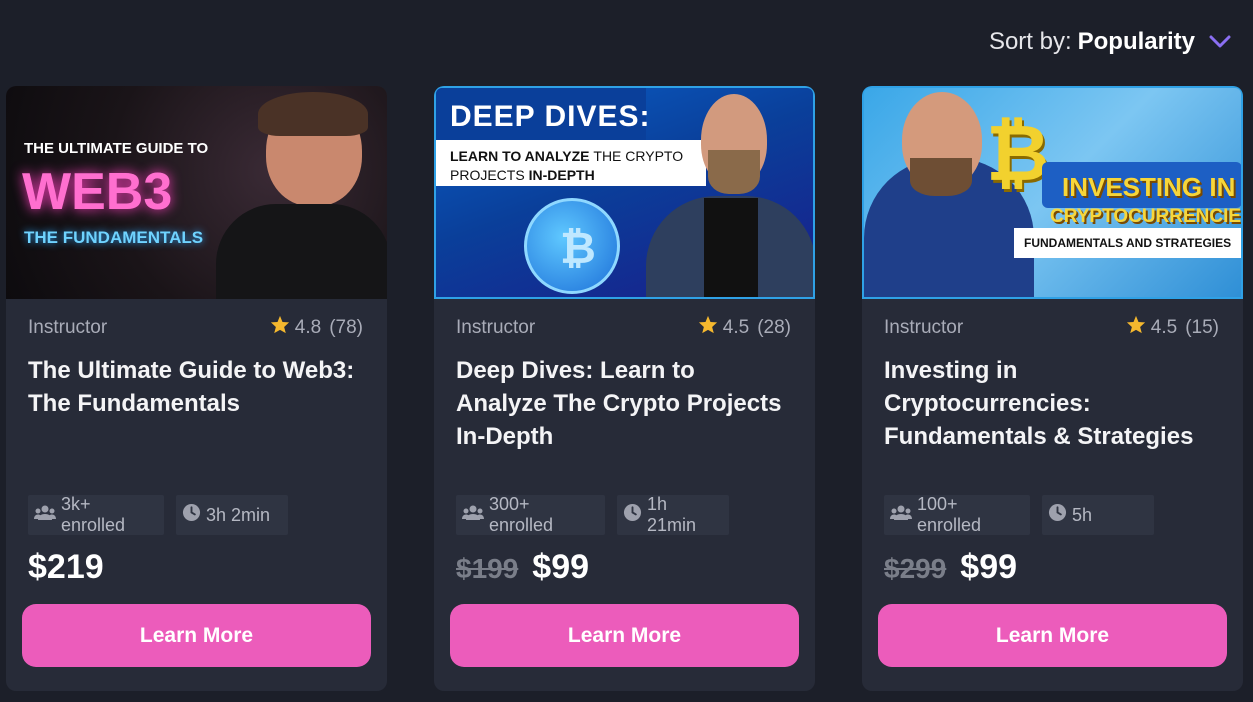 This screenshot has width=1253, height=702. Describe the element at coordinates (313, 114) in the screenshot. I see `instructor-hair` at that location.